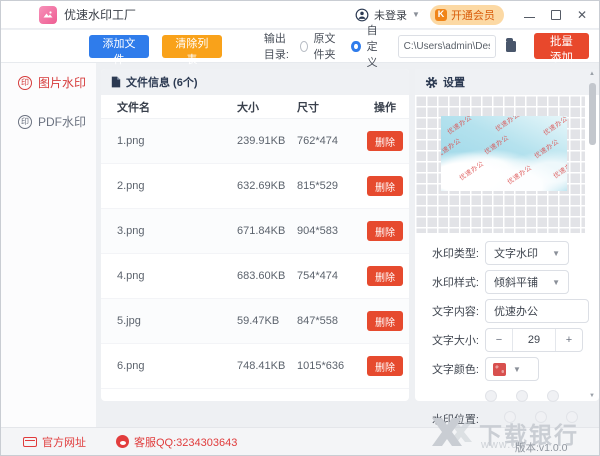 This screenshot has width=600, height=456. Describe the element at coordinates (122, 441) in the screenshot. I see `qq-icon` at that location.